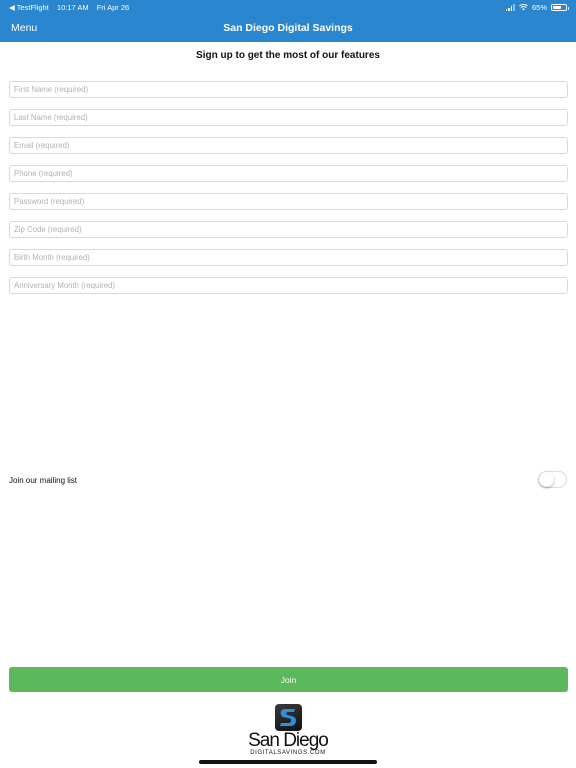 The image size is (576, 768). What do you see at coordinates (288, 173) in the screenshot?
I see `phone-field` at bounding box center [288, 173].